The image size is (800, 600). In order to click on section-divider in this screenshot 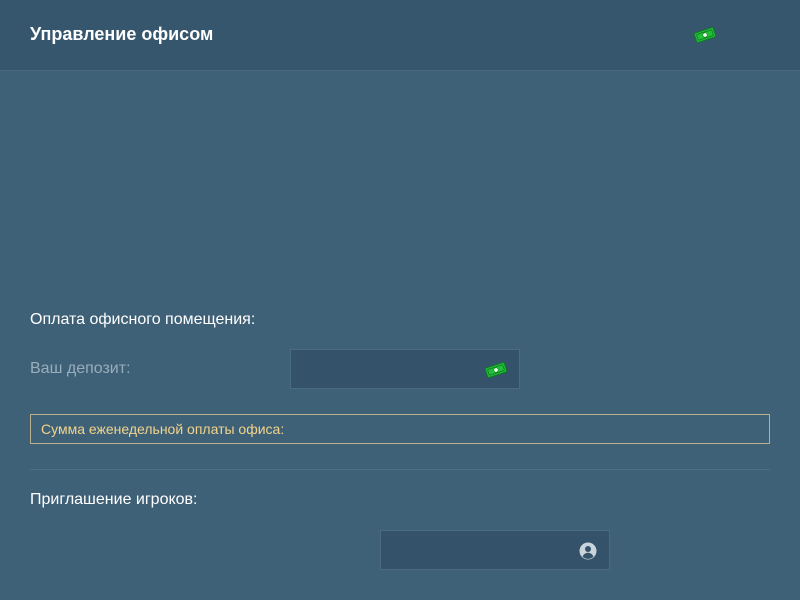, I will do `click(400, 469)`.